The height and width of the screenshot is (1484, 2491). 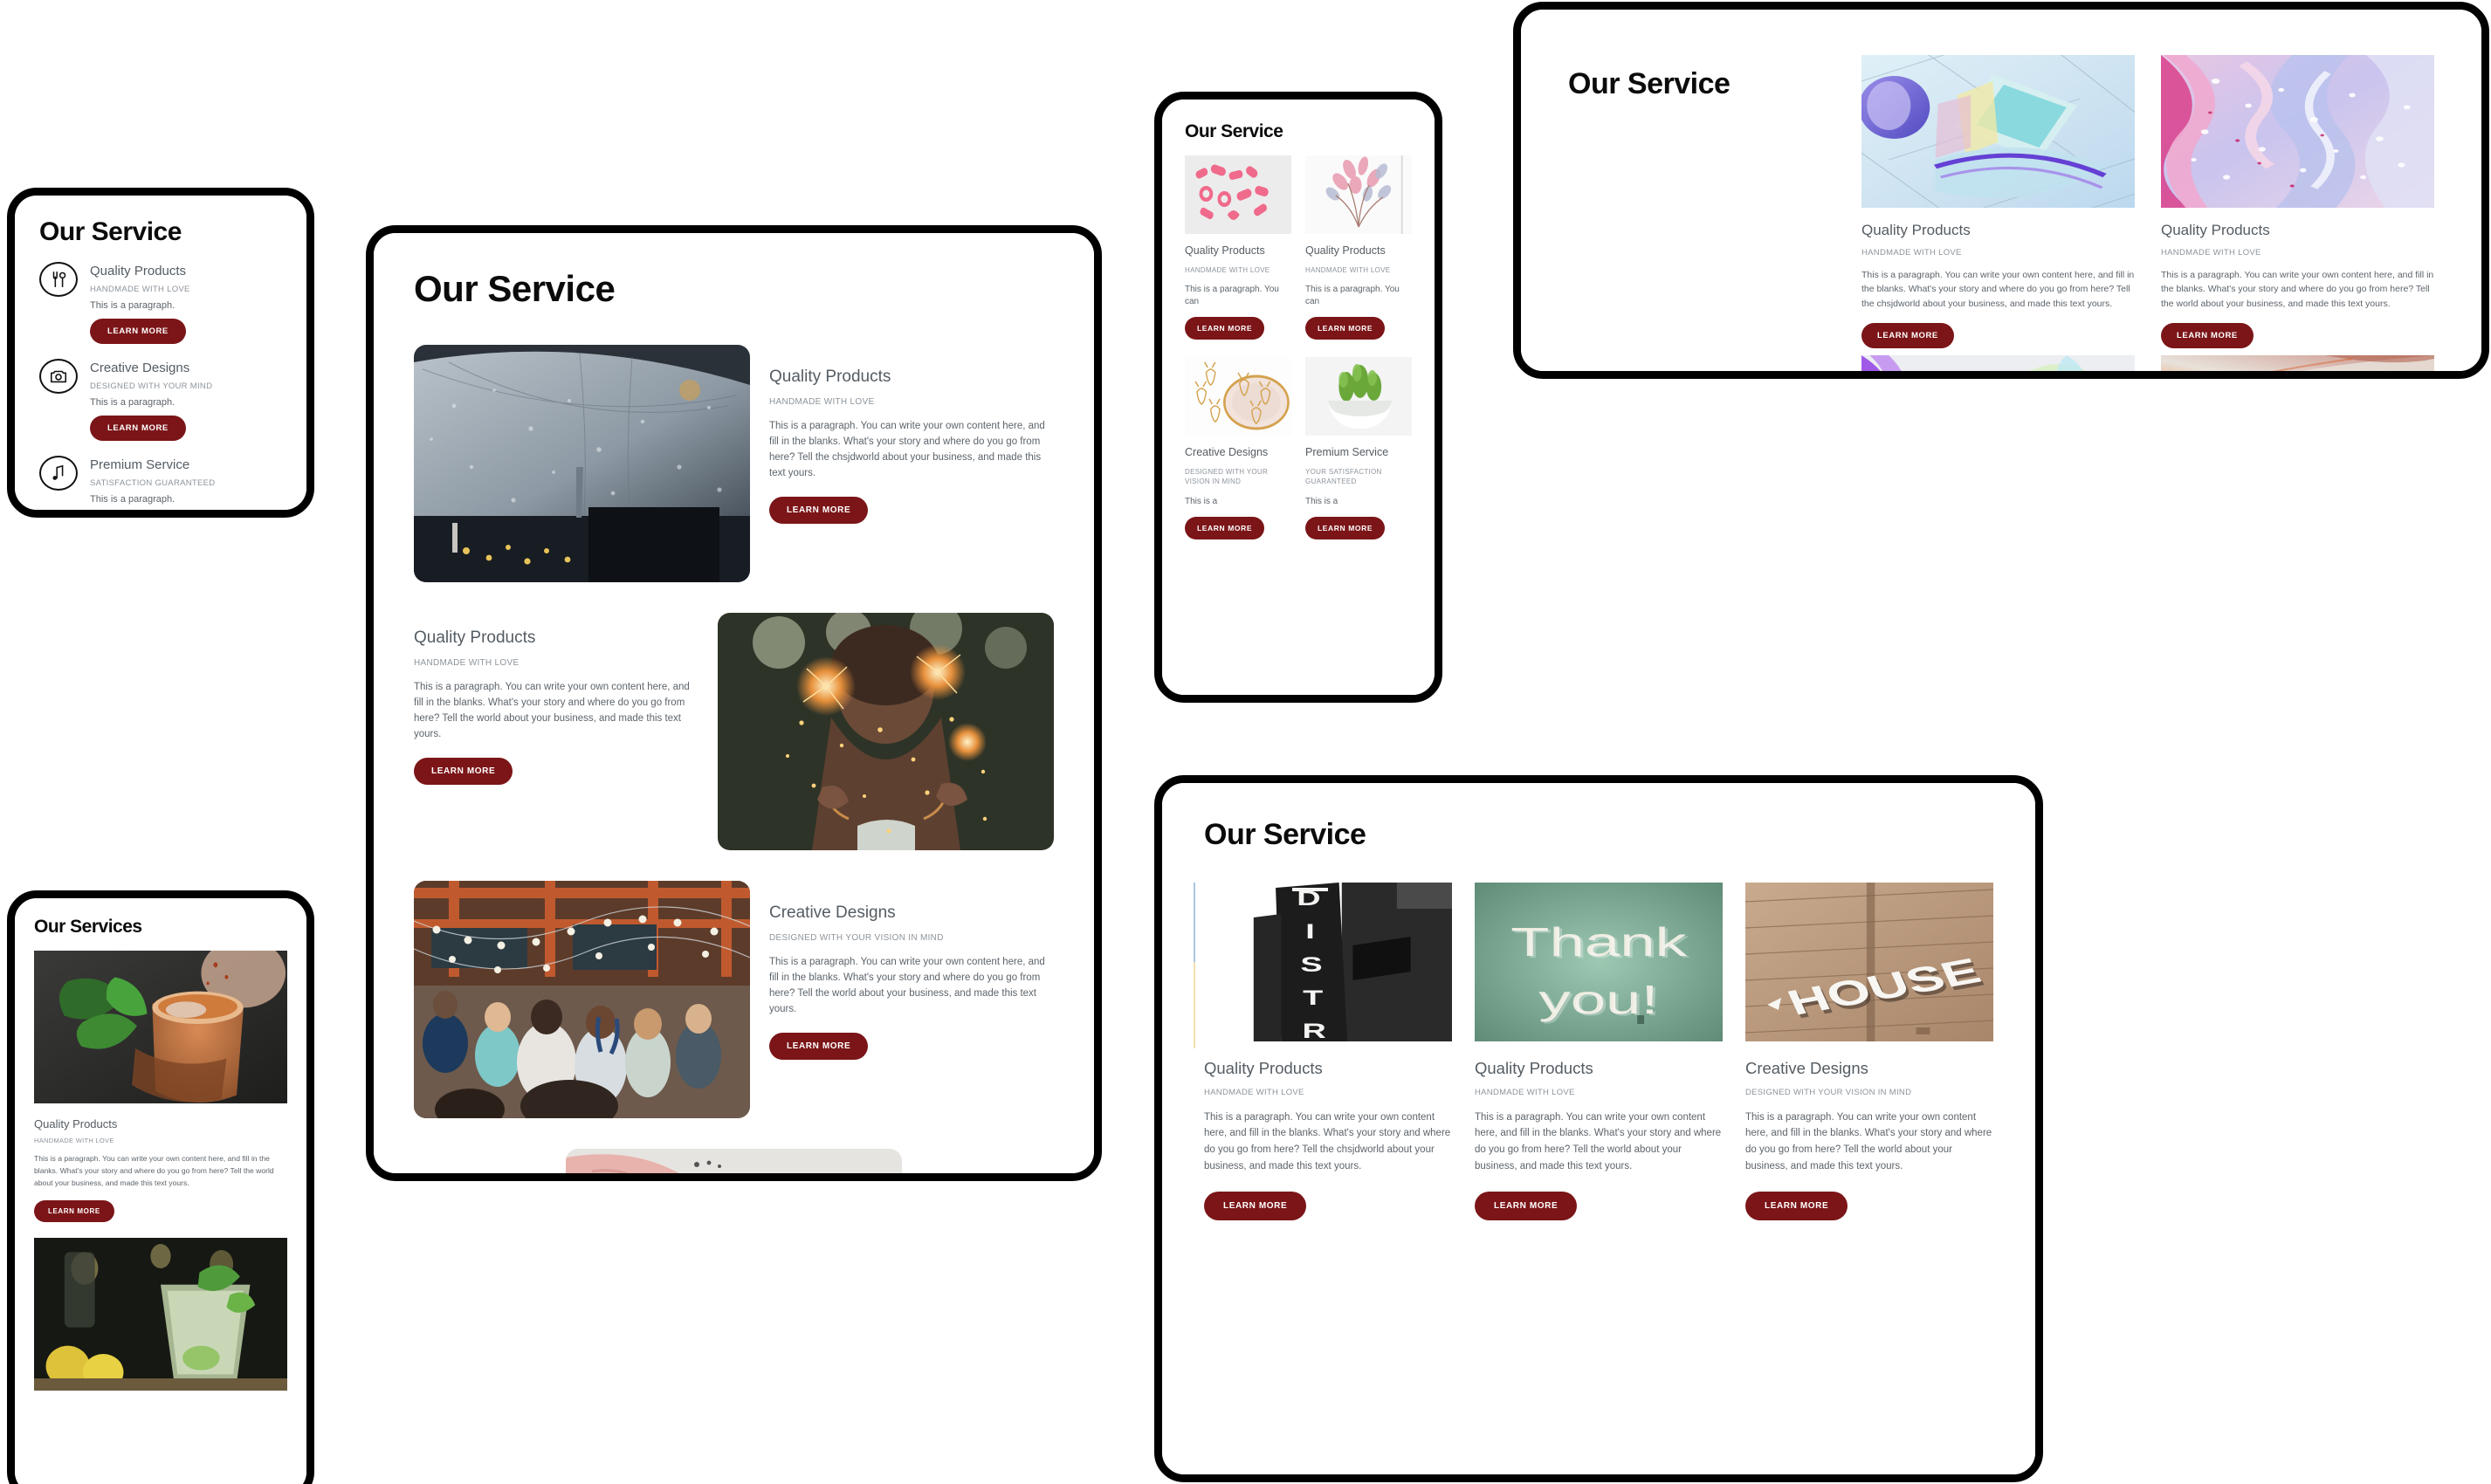 I want to click on pink-marble-swirl-photo, so click(x=2297, y=131).